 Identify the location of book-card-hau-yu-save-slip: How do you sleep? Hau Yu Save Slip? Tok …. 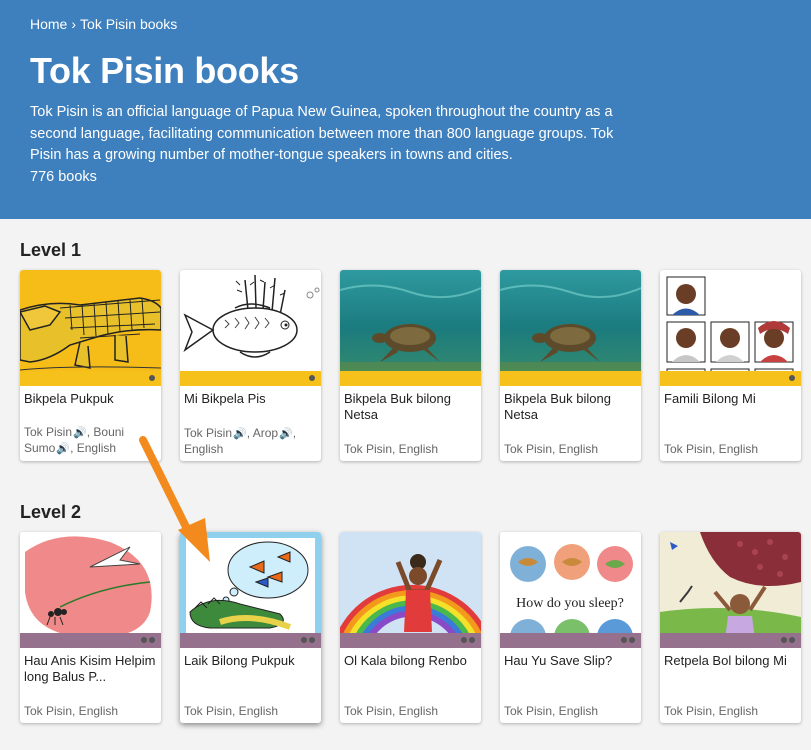
(570, 627).